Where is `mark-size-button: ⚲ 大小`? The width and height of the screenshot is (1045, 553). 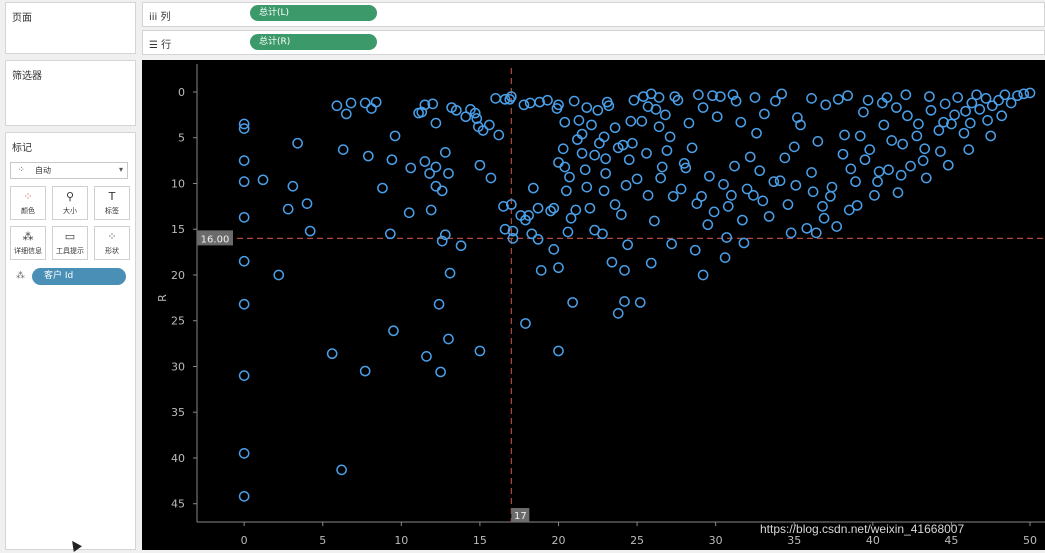 mark-size-button: ⚲ 大小 is located at coordinates (70, 203).